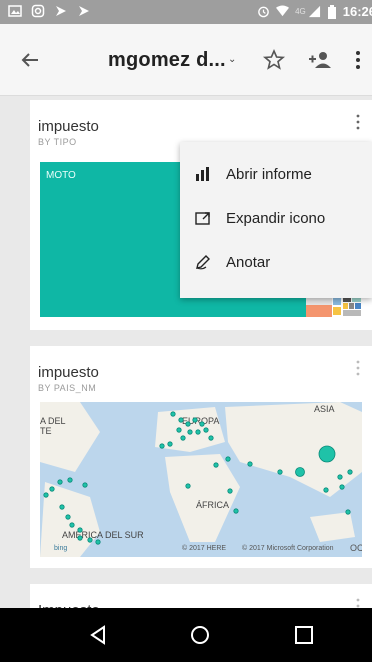  Describe the element at coordinates (203, 262) in the screenshot. I see `pen-icon` at that location.